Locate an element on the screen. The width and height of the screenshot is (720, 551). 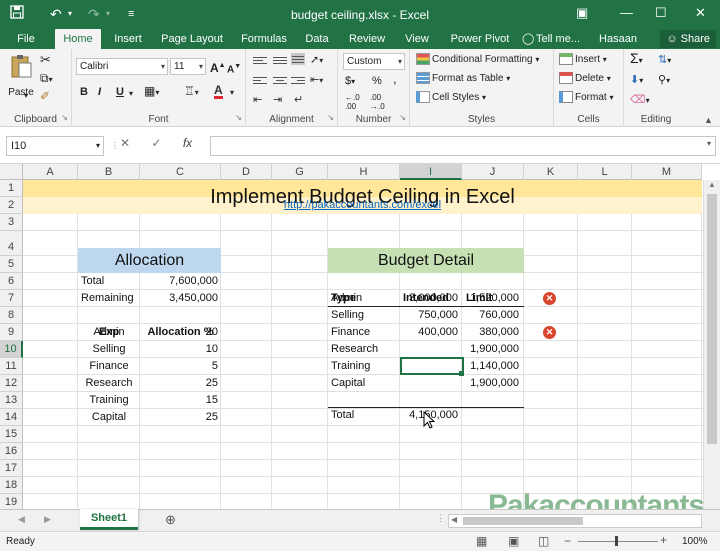
tab-file: File is located at coordinates (26, 39).